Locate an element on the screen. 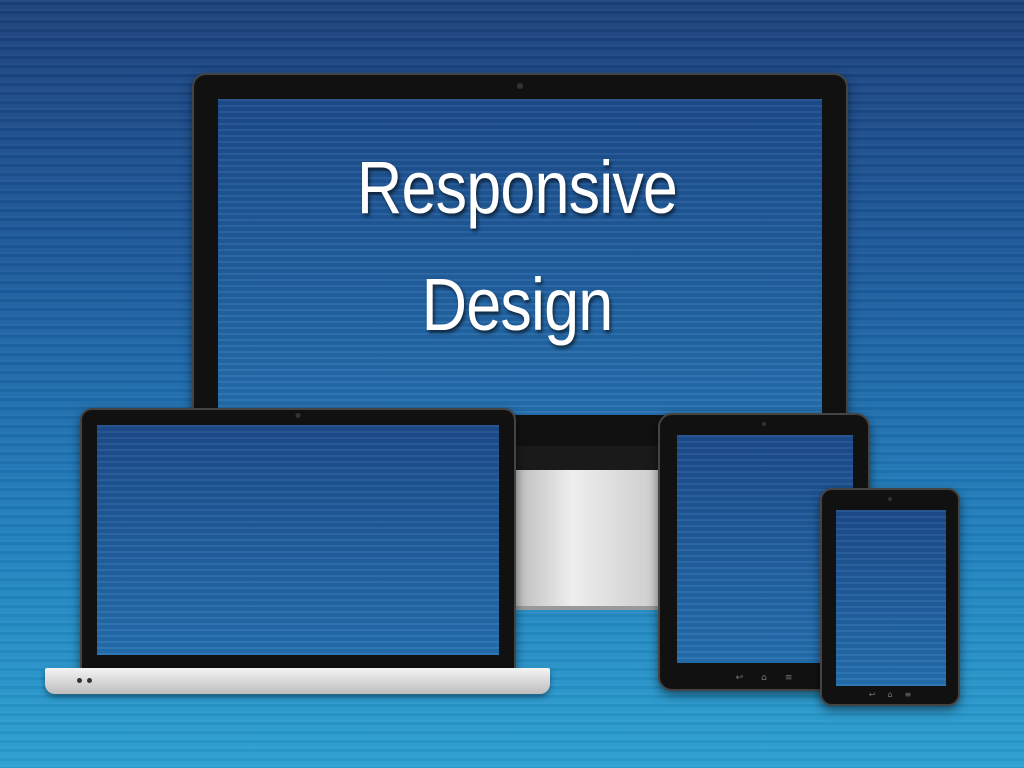 The height and width of the screenshot is (768, 1024). headline-line1: Responsive is located at coordinates (517, 187).